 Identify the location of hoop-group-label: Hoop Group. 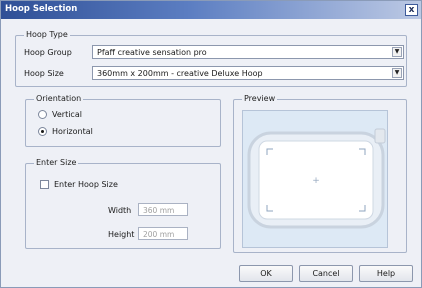
(48, 52).